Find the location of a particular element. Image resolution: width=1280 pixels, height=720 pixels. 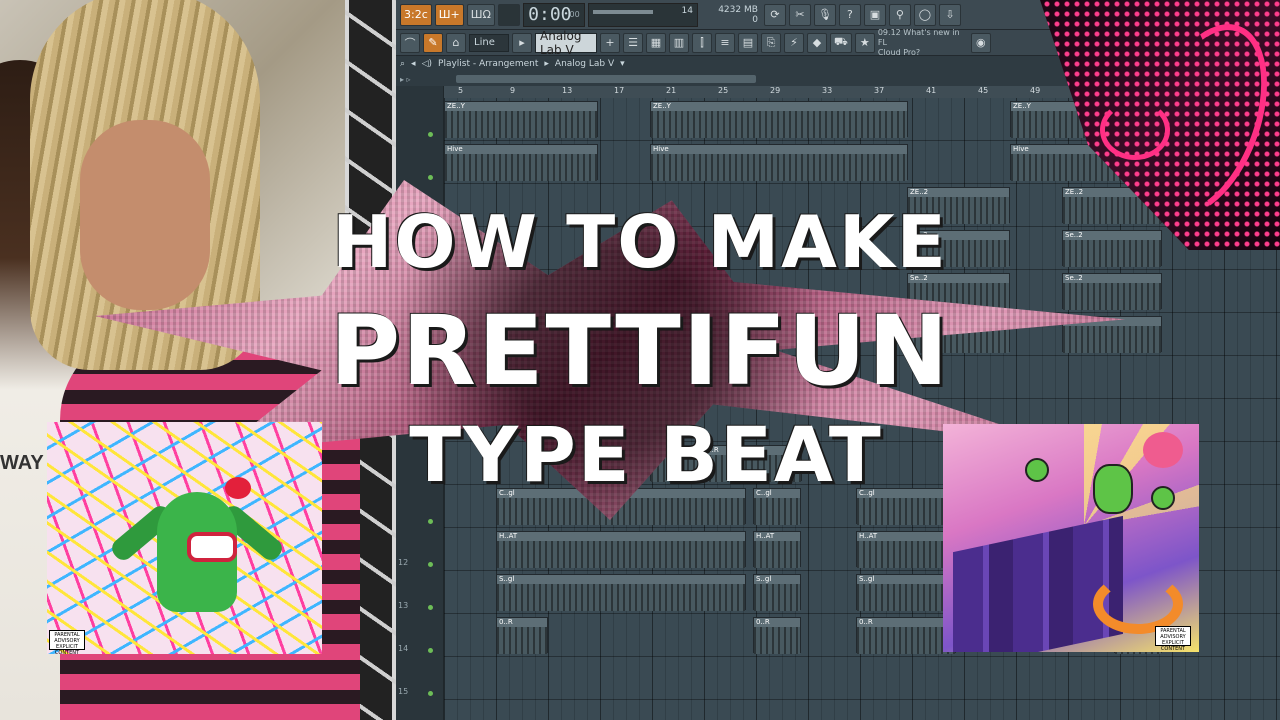

horizontal-scrollbar is located at coordinates (605, 79).